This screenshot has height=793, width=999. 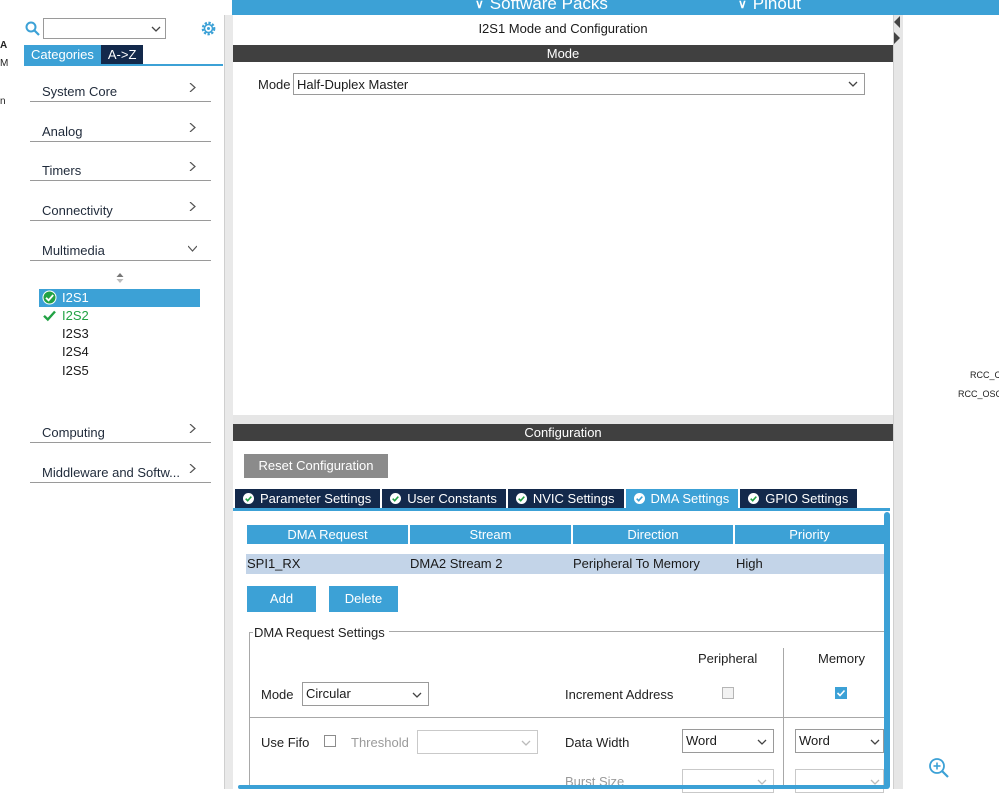 I want to click on software-packs-menu: ∨ Software Packs, so click(x=541, y=7).